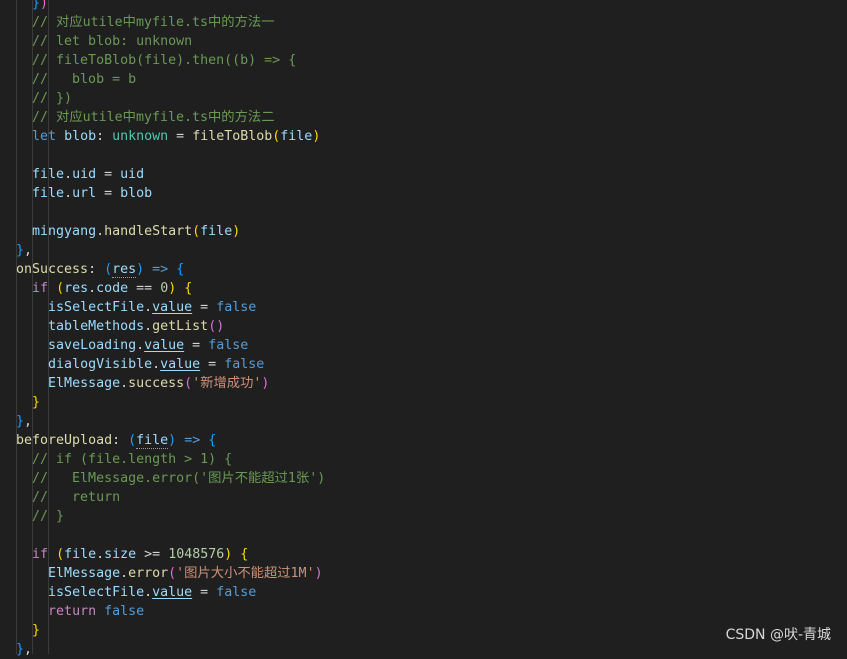  I want to click on code-line: // ElMessage.error('图片不能超过1张'), so click(162, 478).